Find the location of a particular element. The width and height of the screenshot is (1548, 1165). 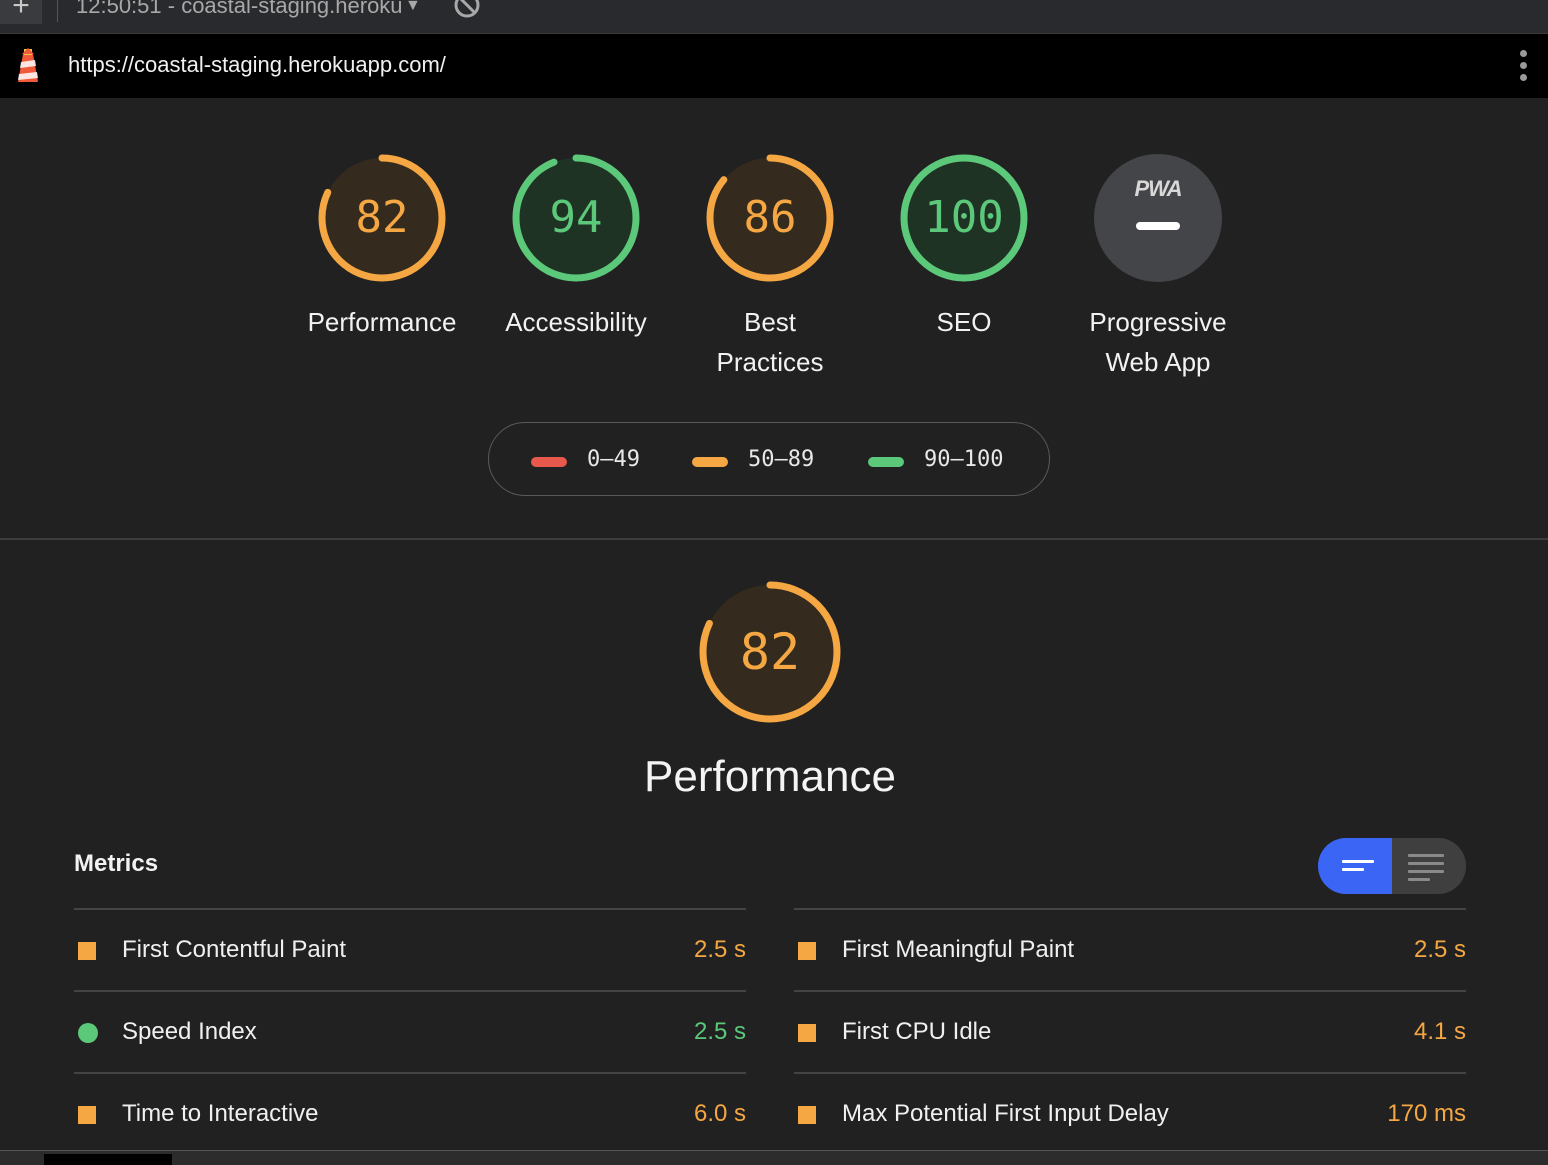

best-practices-gauge: 86 is located at coordinates (770, 218).